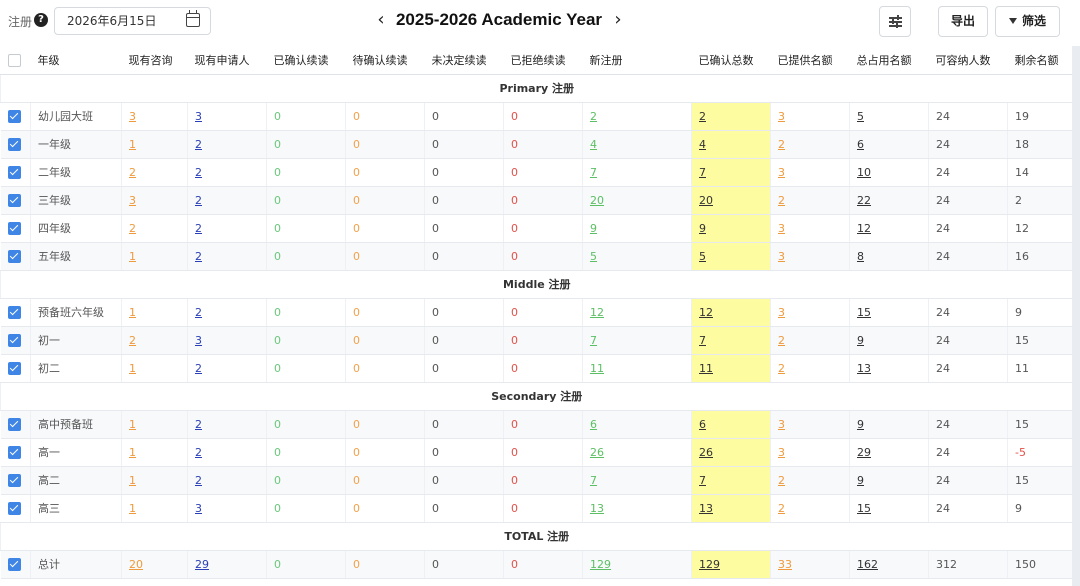 The image size is (1080, 586). What do you see at coordinates (702, 116) in the screenshot?
I see `confirmed-total-link: 2` at bounding box center [702, 116].